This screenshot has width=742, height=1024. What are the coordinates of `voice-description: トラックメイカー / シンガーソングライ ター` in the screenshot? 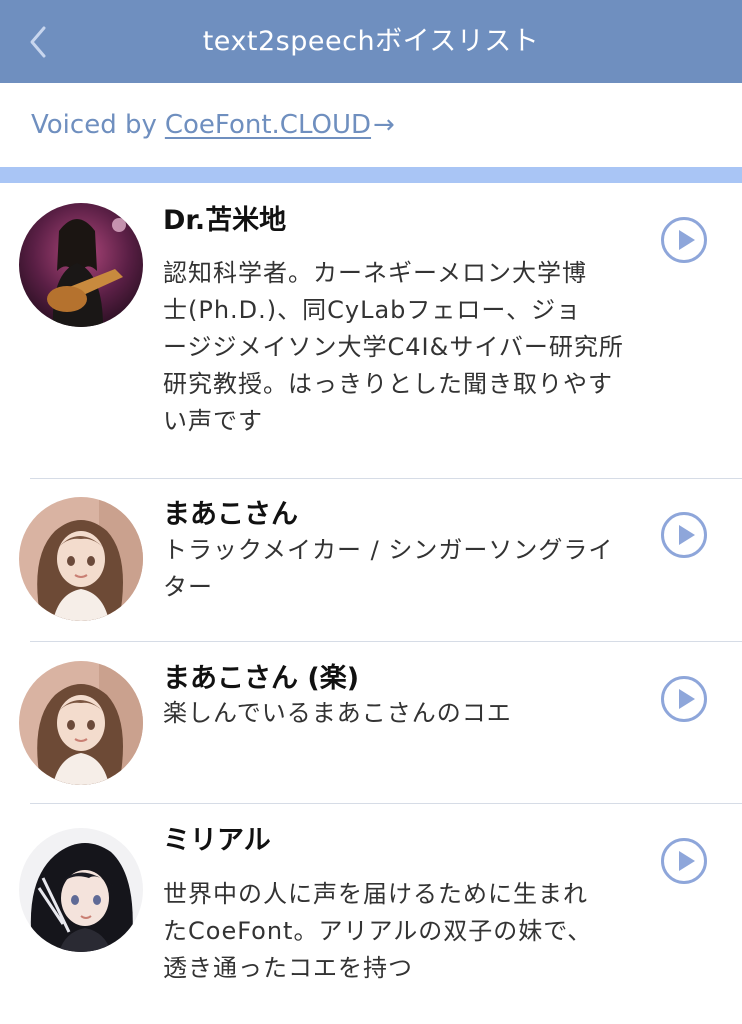 It's located at (403, 569).